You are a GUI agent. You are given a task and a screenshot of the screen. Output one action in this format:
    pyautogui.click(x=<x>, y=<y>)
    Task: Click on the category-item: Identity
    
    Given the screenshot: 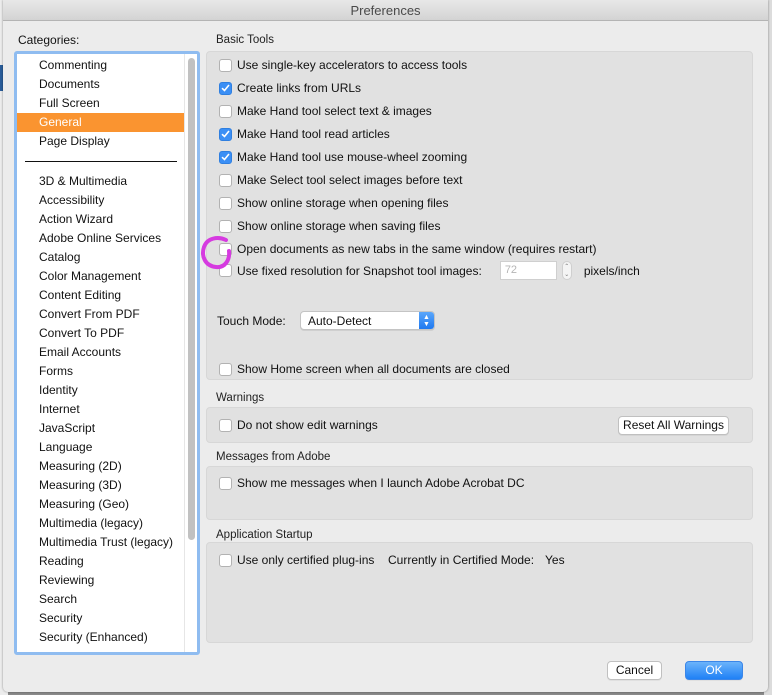 What is the action you would take?
    pyautogui.click(x=100, y=390)
    